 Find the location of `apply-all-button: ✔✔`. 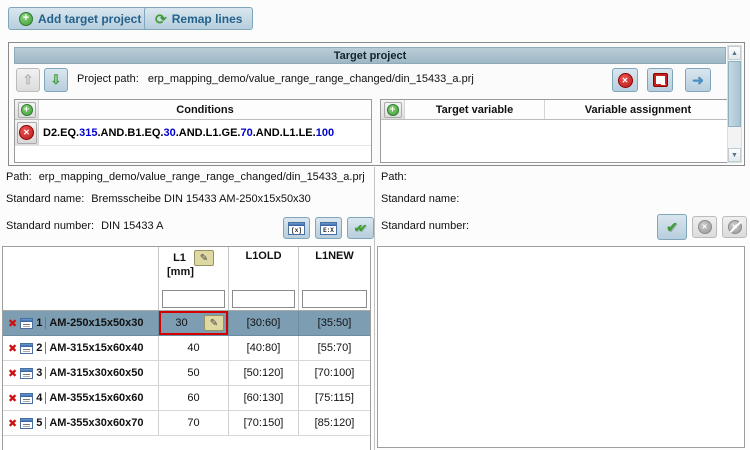

apply-all-button: ✔✔ is located at coordinates (360, 228).